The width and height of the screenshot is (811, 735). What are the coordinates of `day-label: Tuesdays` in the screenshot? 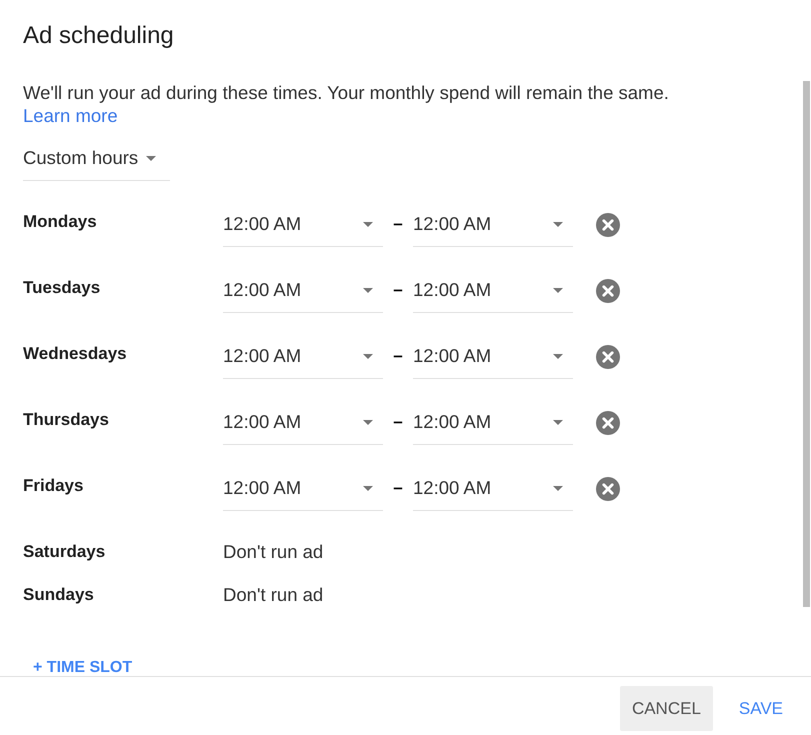 It's located at (61, 288).